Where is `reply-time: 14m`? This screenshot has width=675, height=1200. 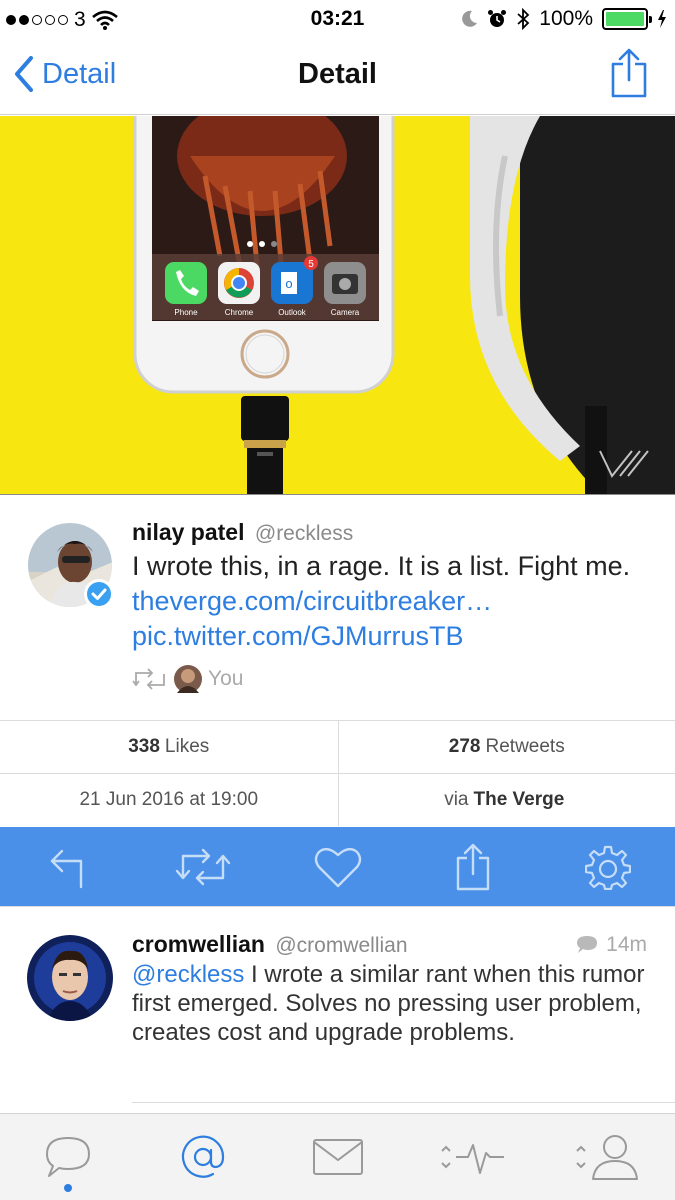
reply-time: 14m is located at coordinates (626, 944).